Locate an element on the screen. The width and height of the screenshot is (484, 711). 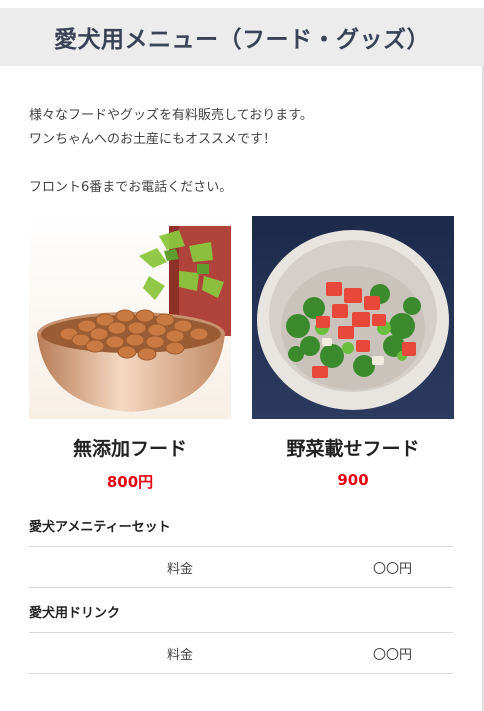
intro-line: フロント6番までお電話ください。 is located at coordinates (131, 187).